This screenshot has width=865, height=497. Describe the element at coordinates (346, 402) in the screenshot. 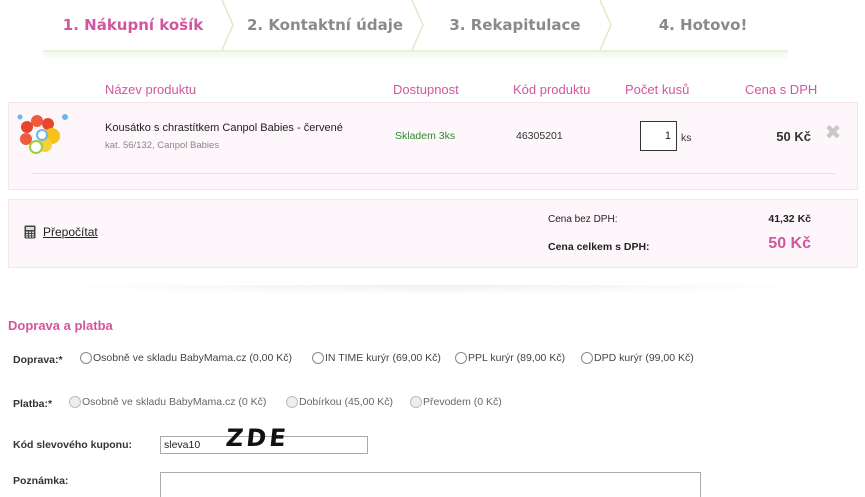

I see `option-label: Dobírkou (45,00 Kč)` at that location.